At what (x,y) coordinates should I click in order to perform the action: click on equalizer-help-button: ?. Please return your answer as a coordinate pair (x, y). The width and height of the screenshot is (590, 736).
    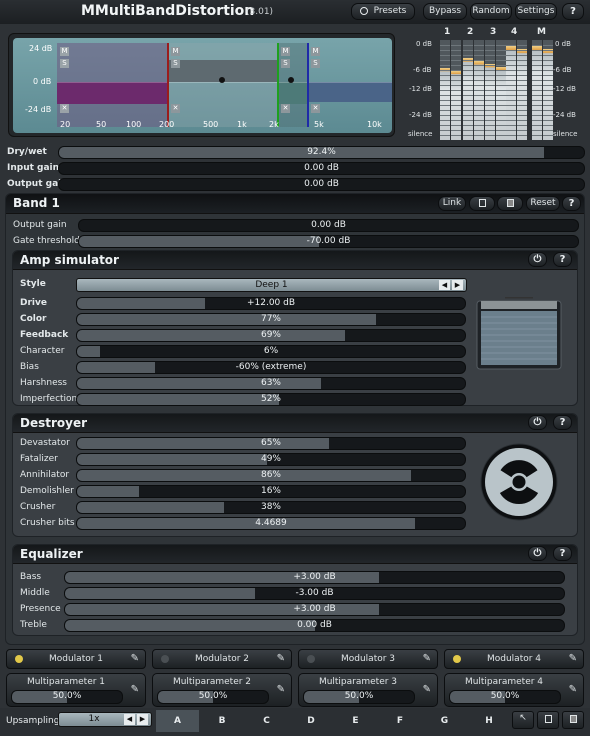
    Looking at the image, I should click on (562, 553).